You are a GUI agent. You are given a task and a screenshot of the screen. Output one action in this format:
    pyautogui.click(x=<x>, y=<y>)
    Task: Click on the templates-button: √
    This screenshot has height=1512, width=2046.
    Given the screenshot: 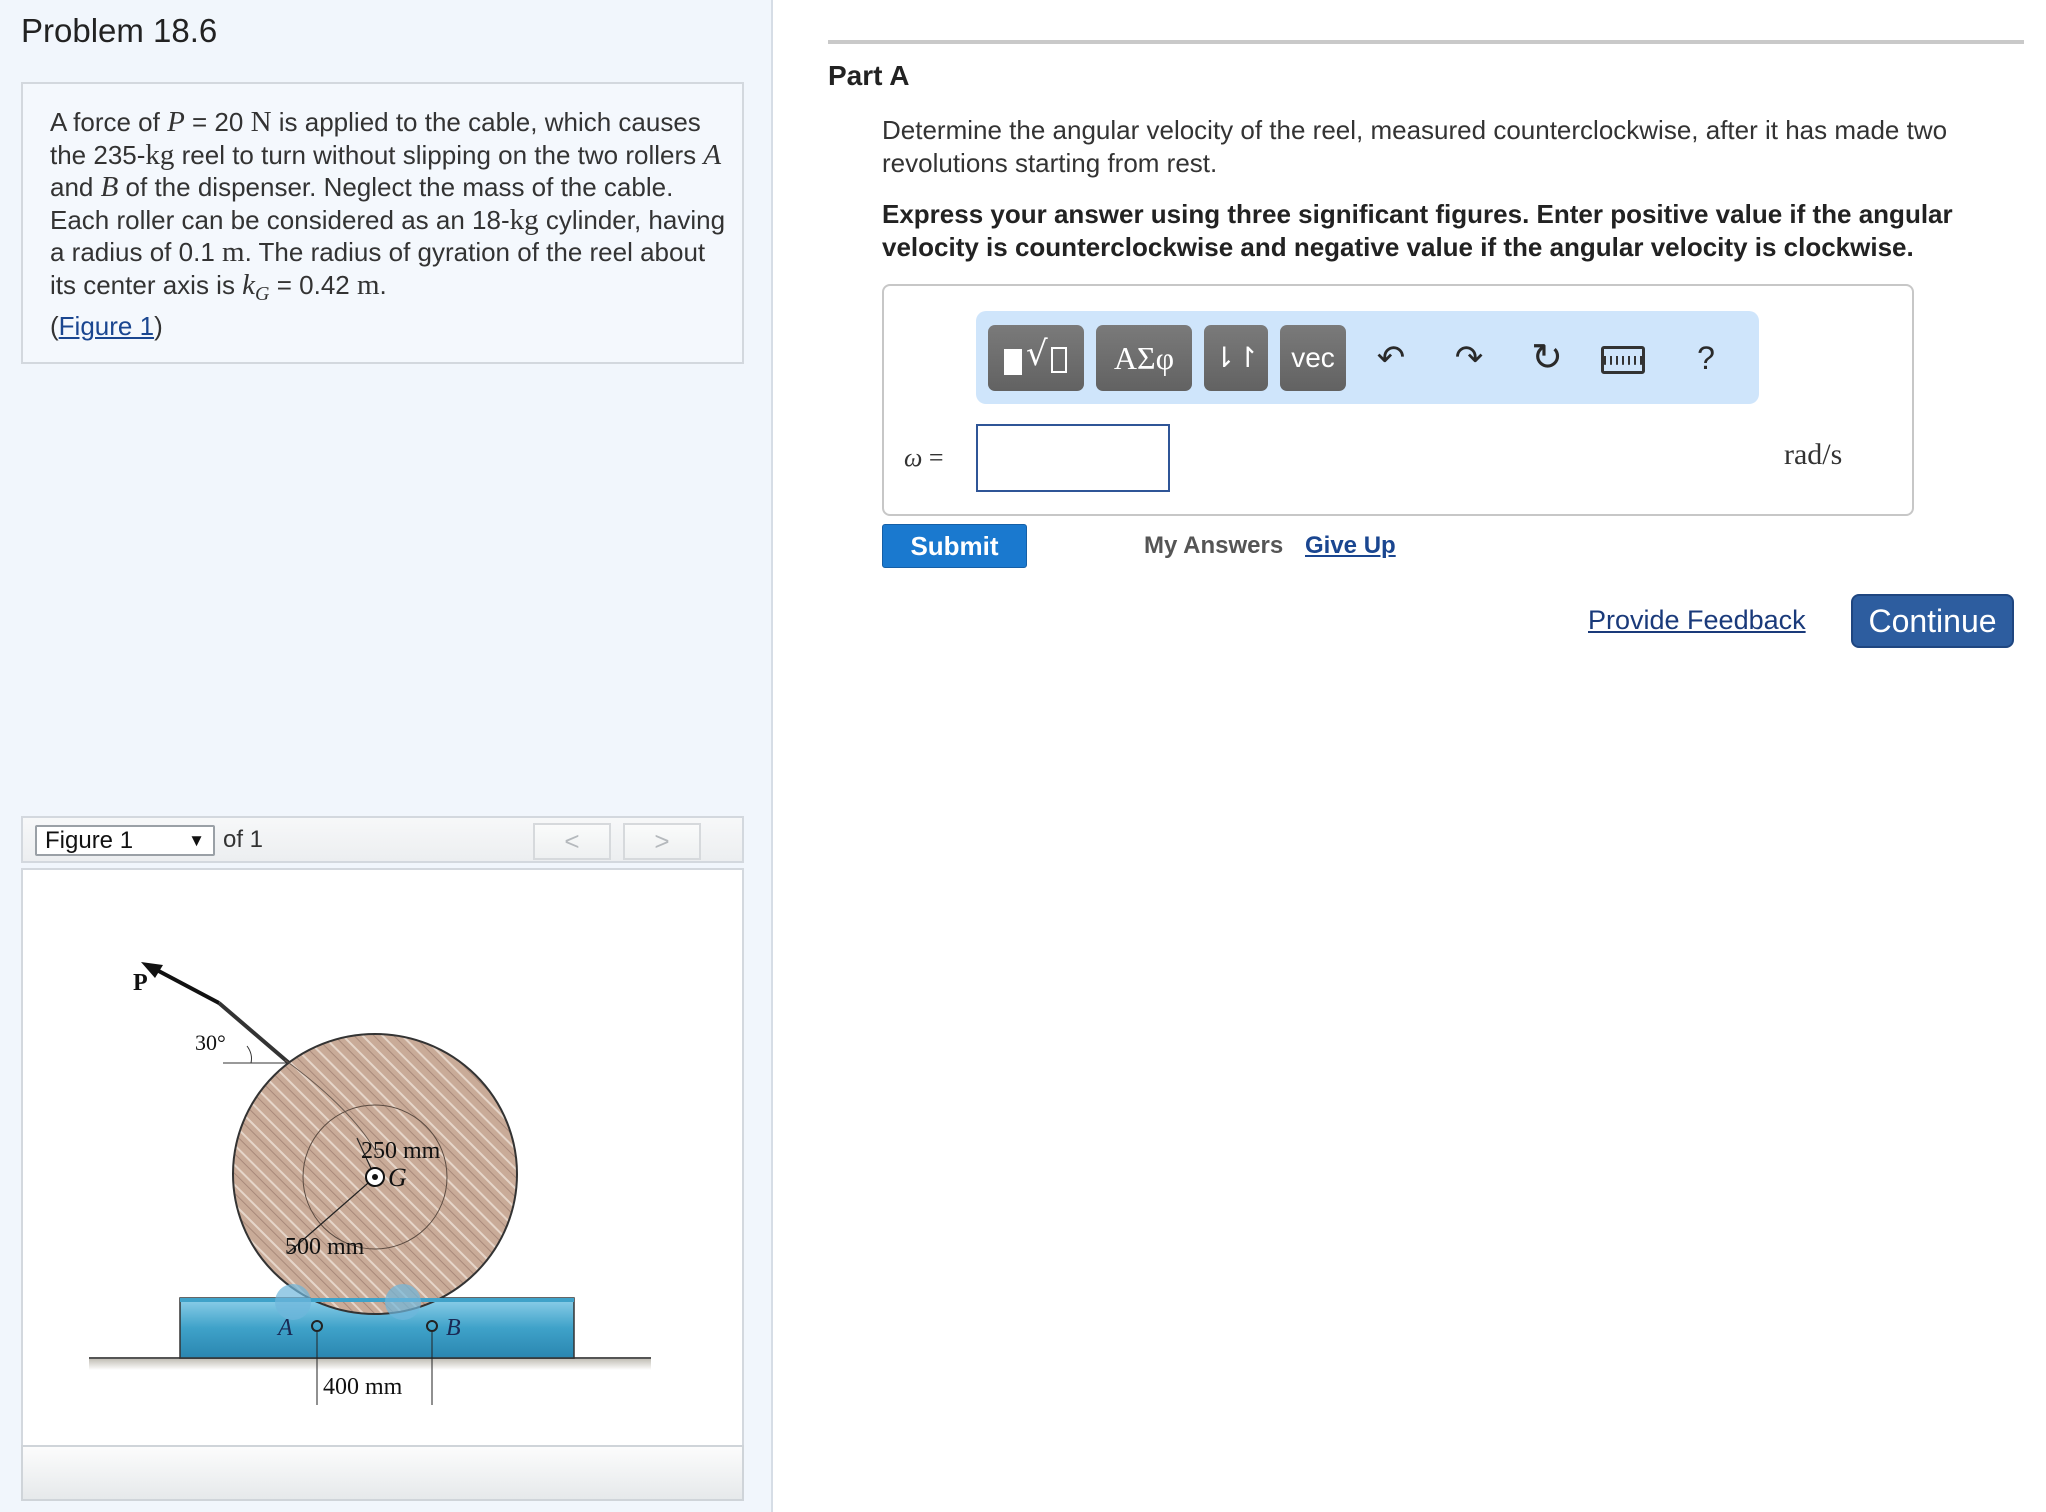 What is the action you would take?
    pyautogui.click(x=1036, y=358)
    